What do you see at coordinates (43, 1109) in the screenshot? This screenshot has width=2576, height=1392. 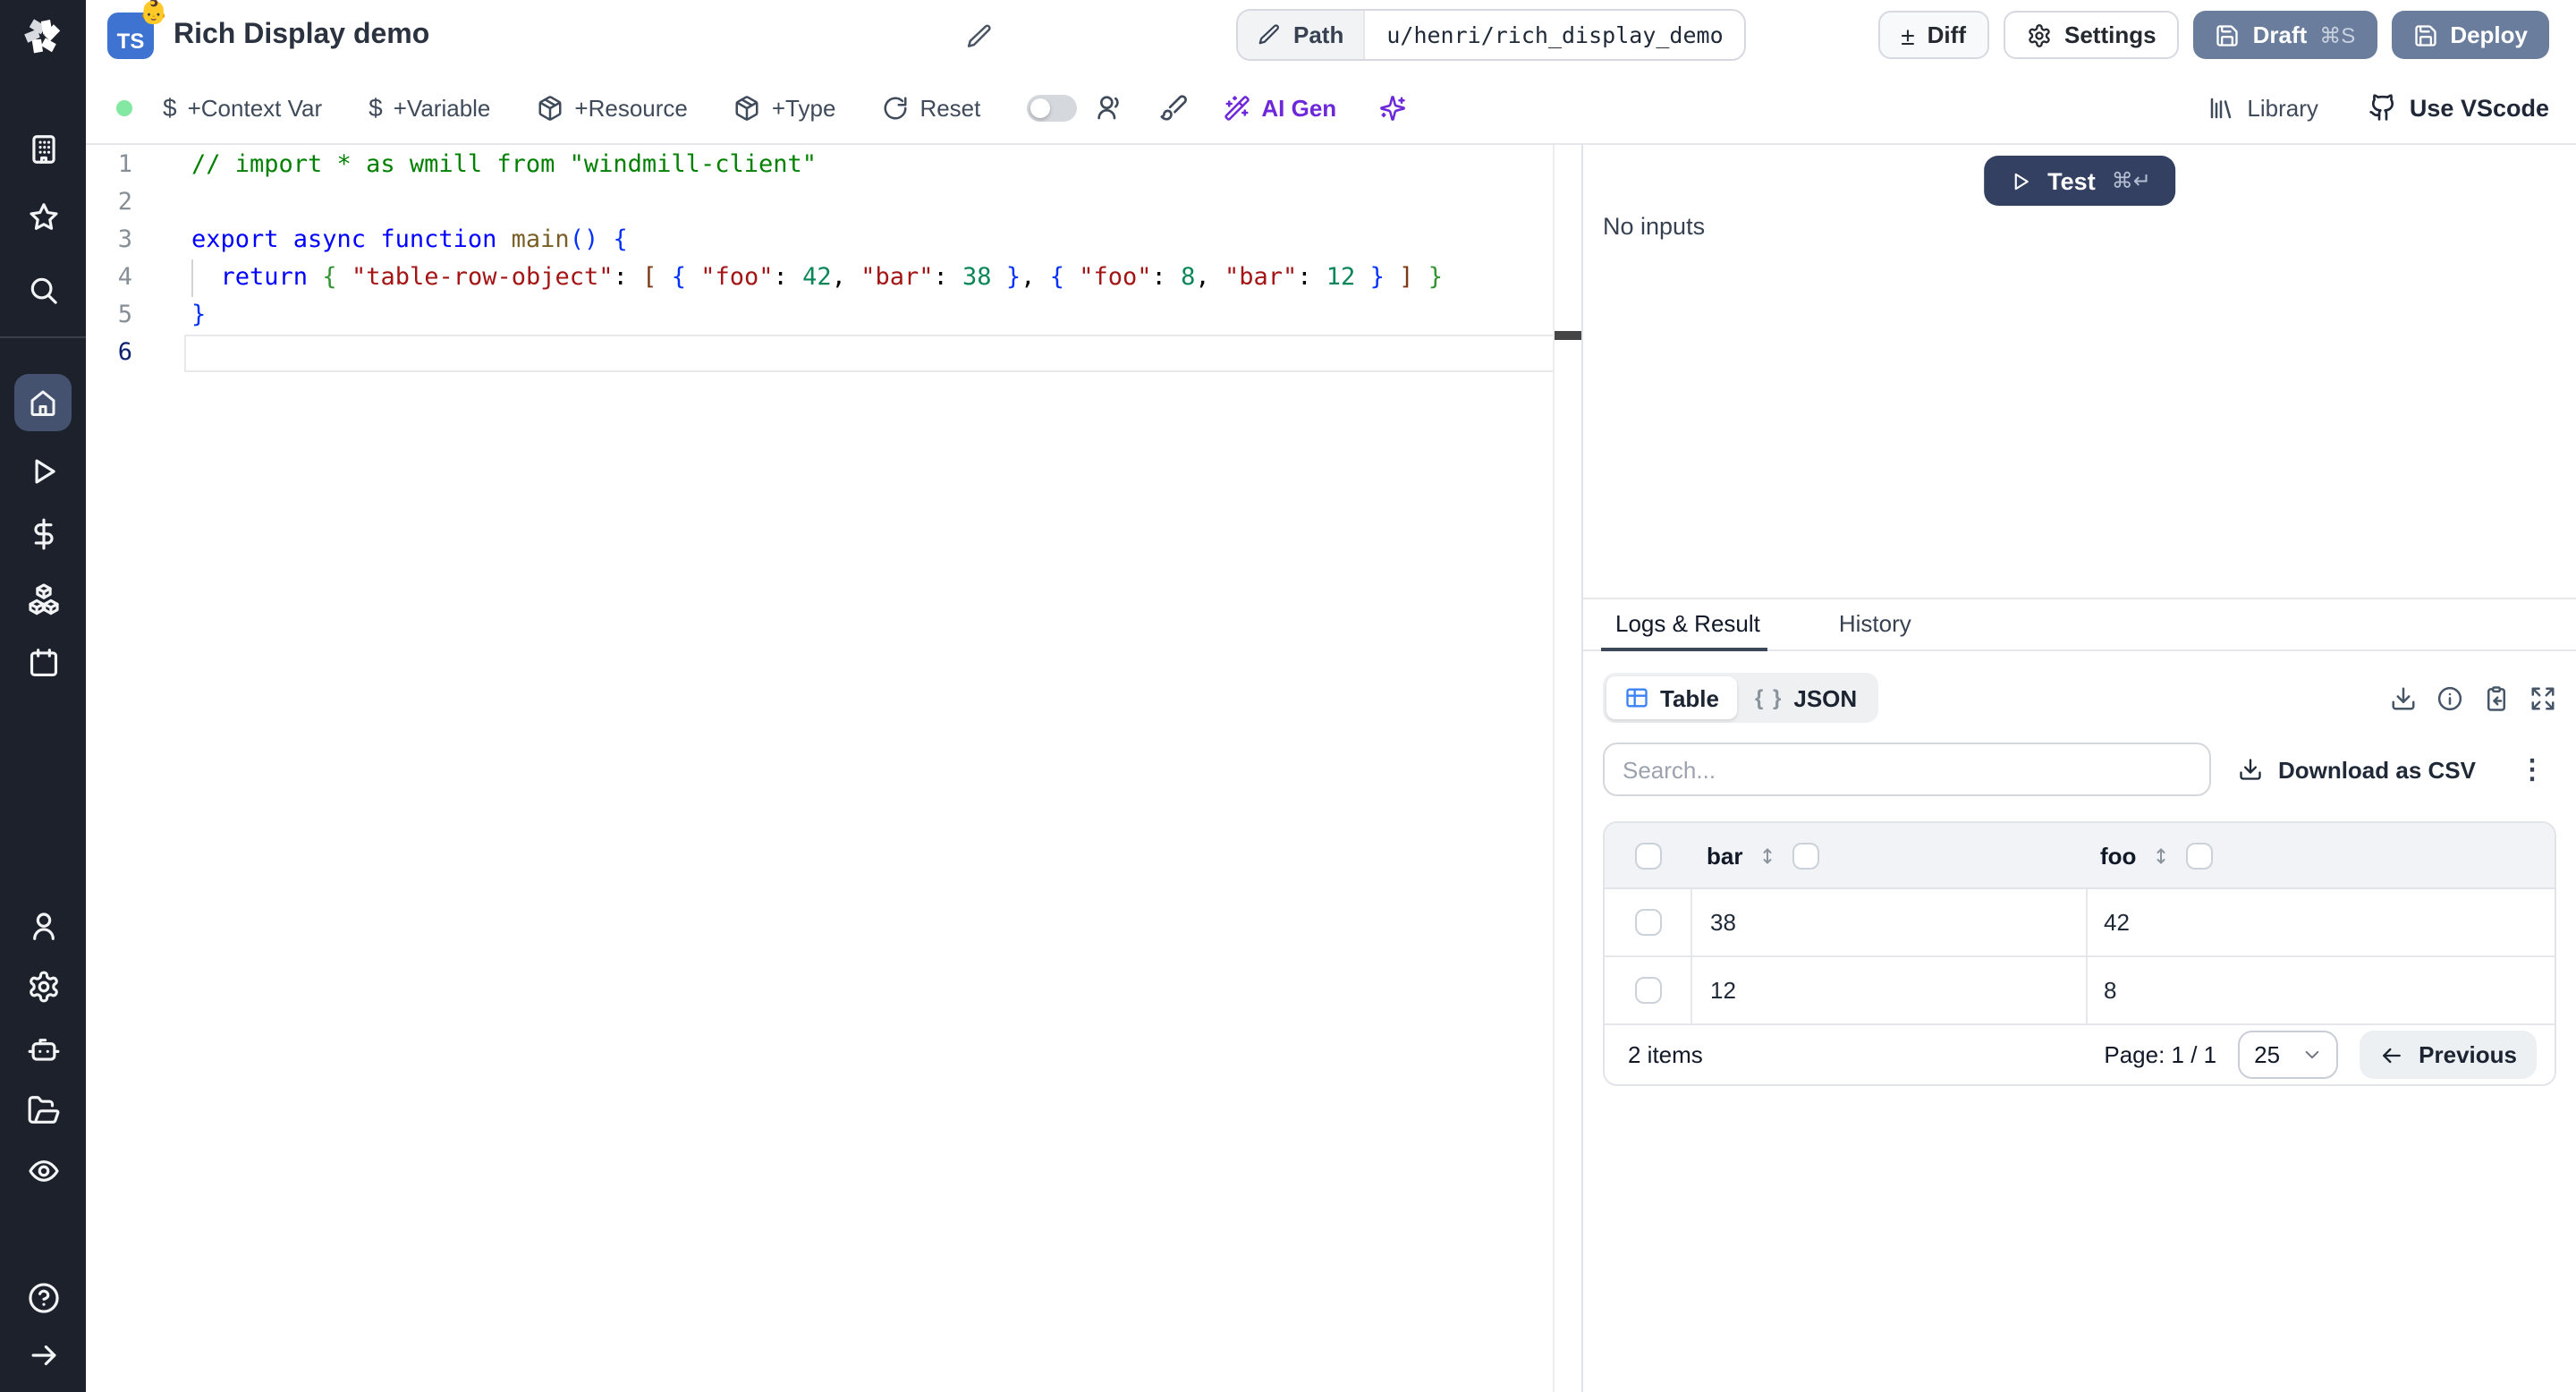 I see `sidebar-folder-open-icon` at bounding box center [43, 1109].